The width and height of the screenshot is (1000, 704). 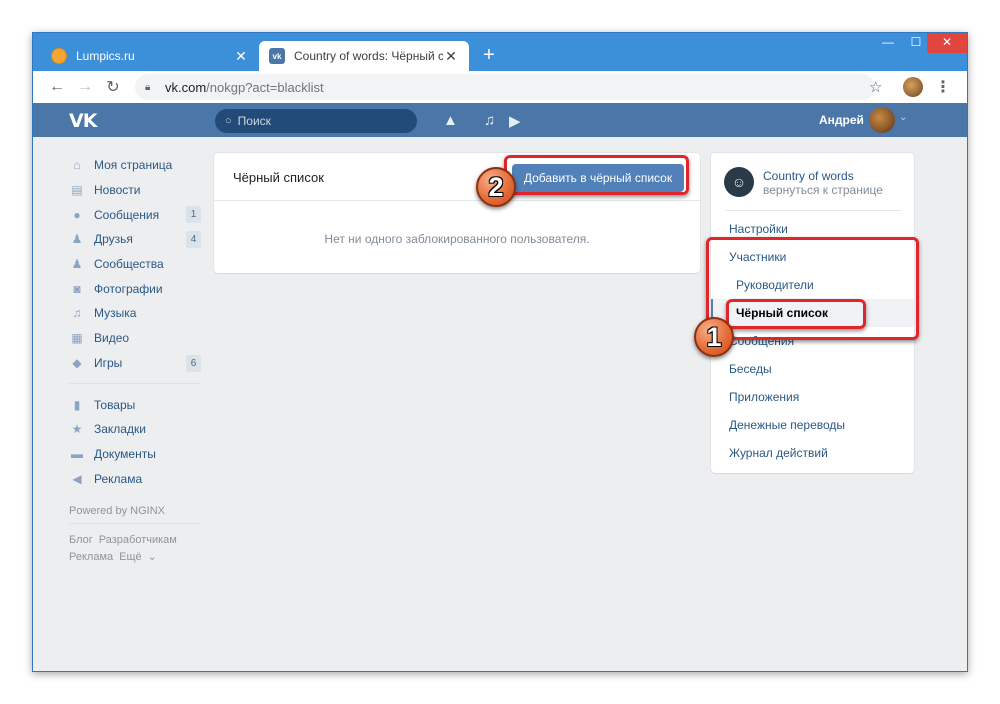 I want to click on sidebar-item-my-page: ⌂ Моя страница, so click(x=135, y=165).